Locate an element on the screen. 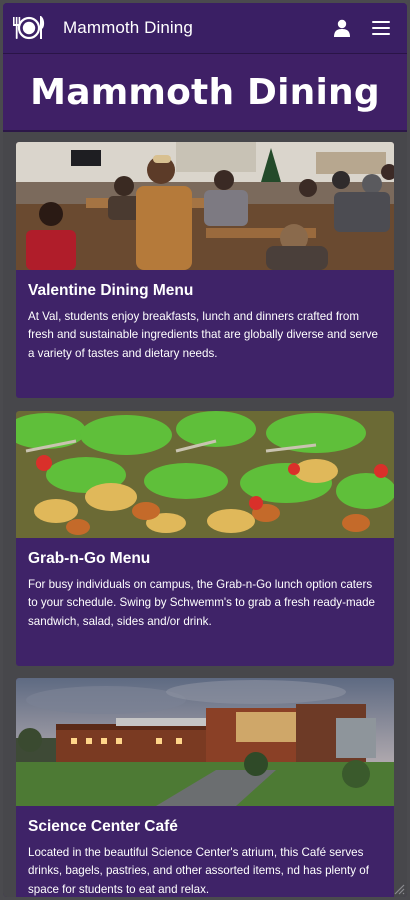 This screenshot has height=900, width=410. resize-grip-icon is located at coordinates (399, 889).